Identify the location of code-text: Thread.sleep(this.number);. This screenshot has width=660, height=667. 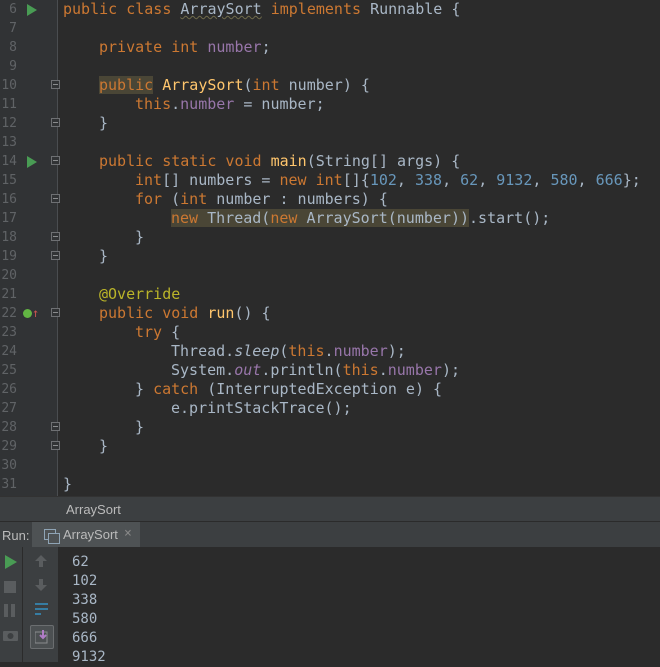
(288, 351).